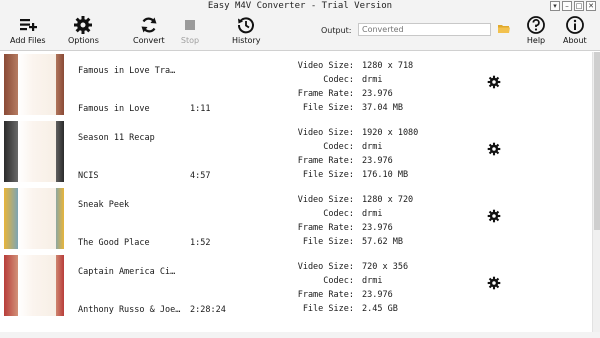 The image size is (600, 338). I want to click on minimize-button: –, so click(567, 6).